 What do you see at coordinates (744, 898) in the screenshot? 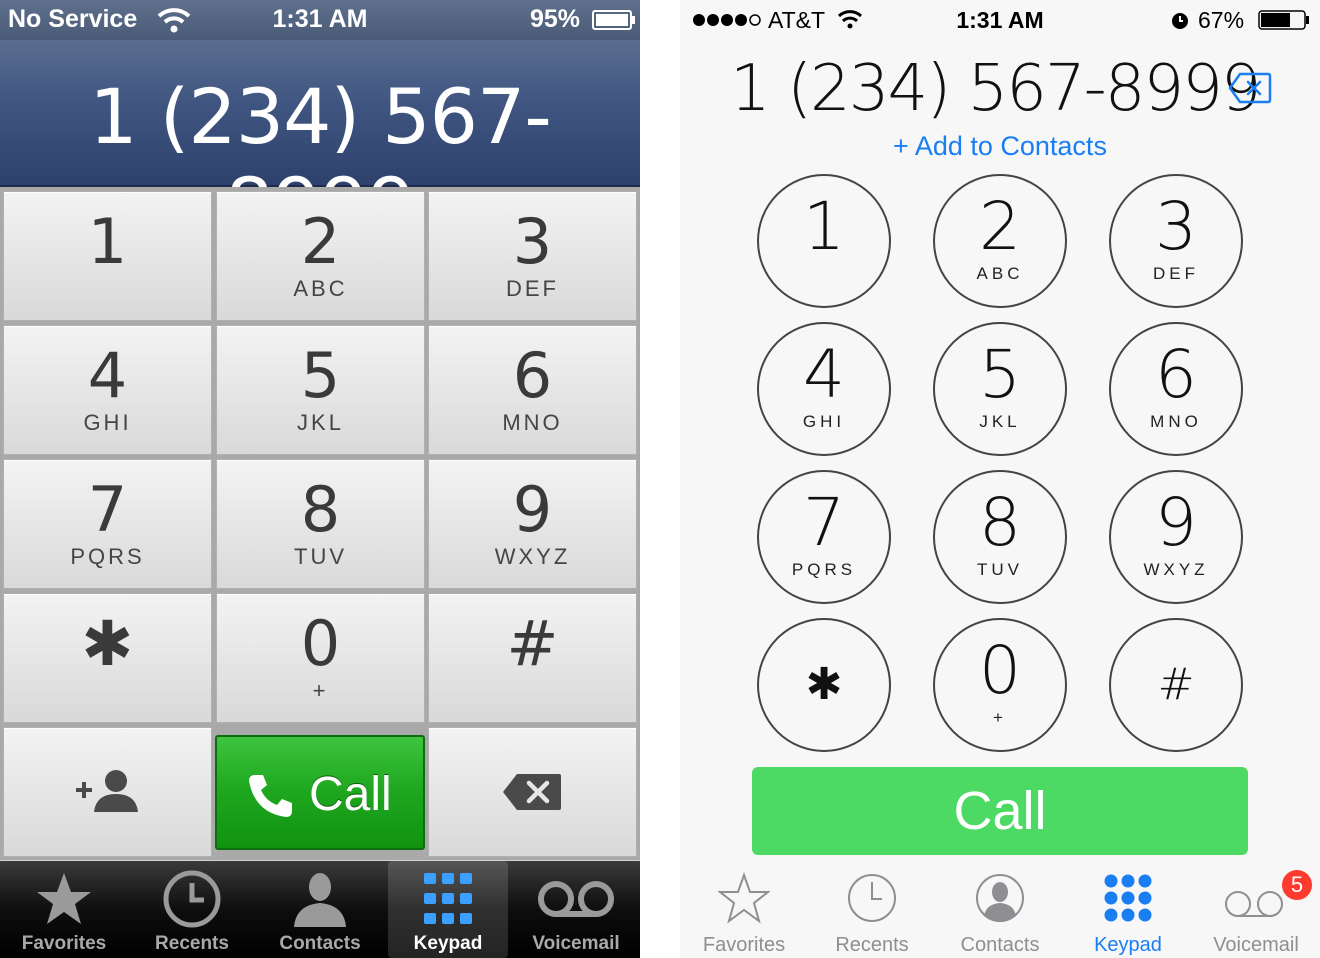
I see `star-outline-icon` at bounding box center [744, 898].